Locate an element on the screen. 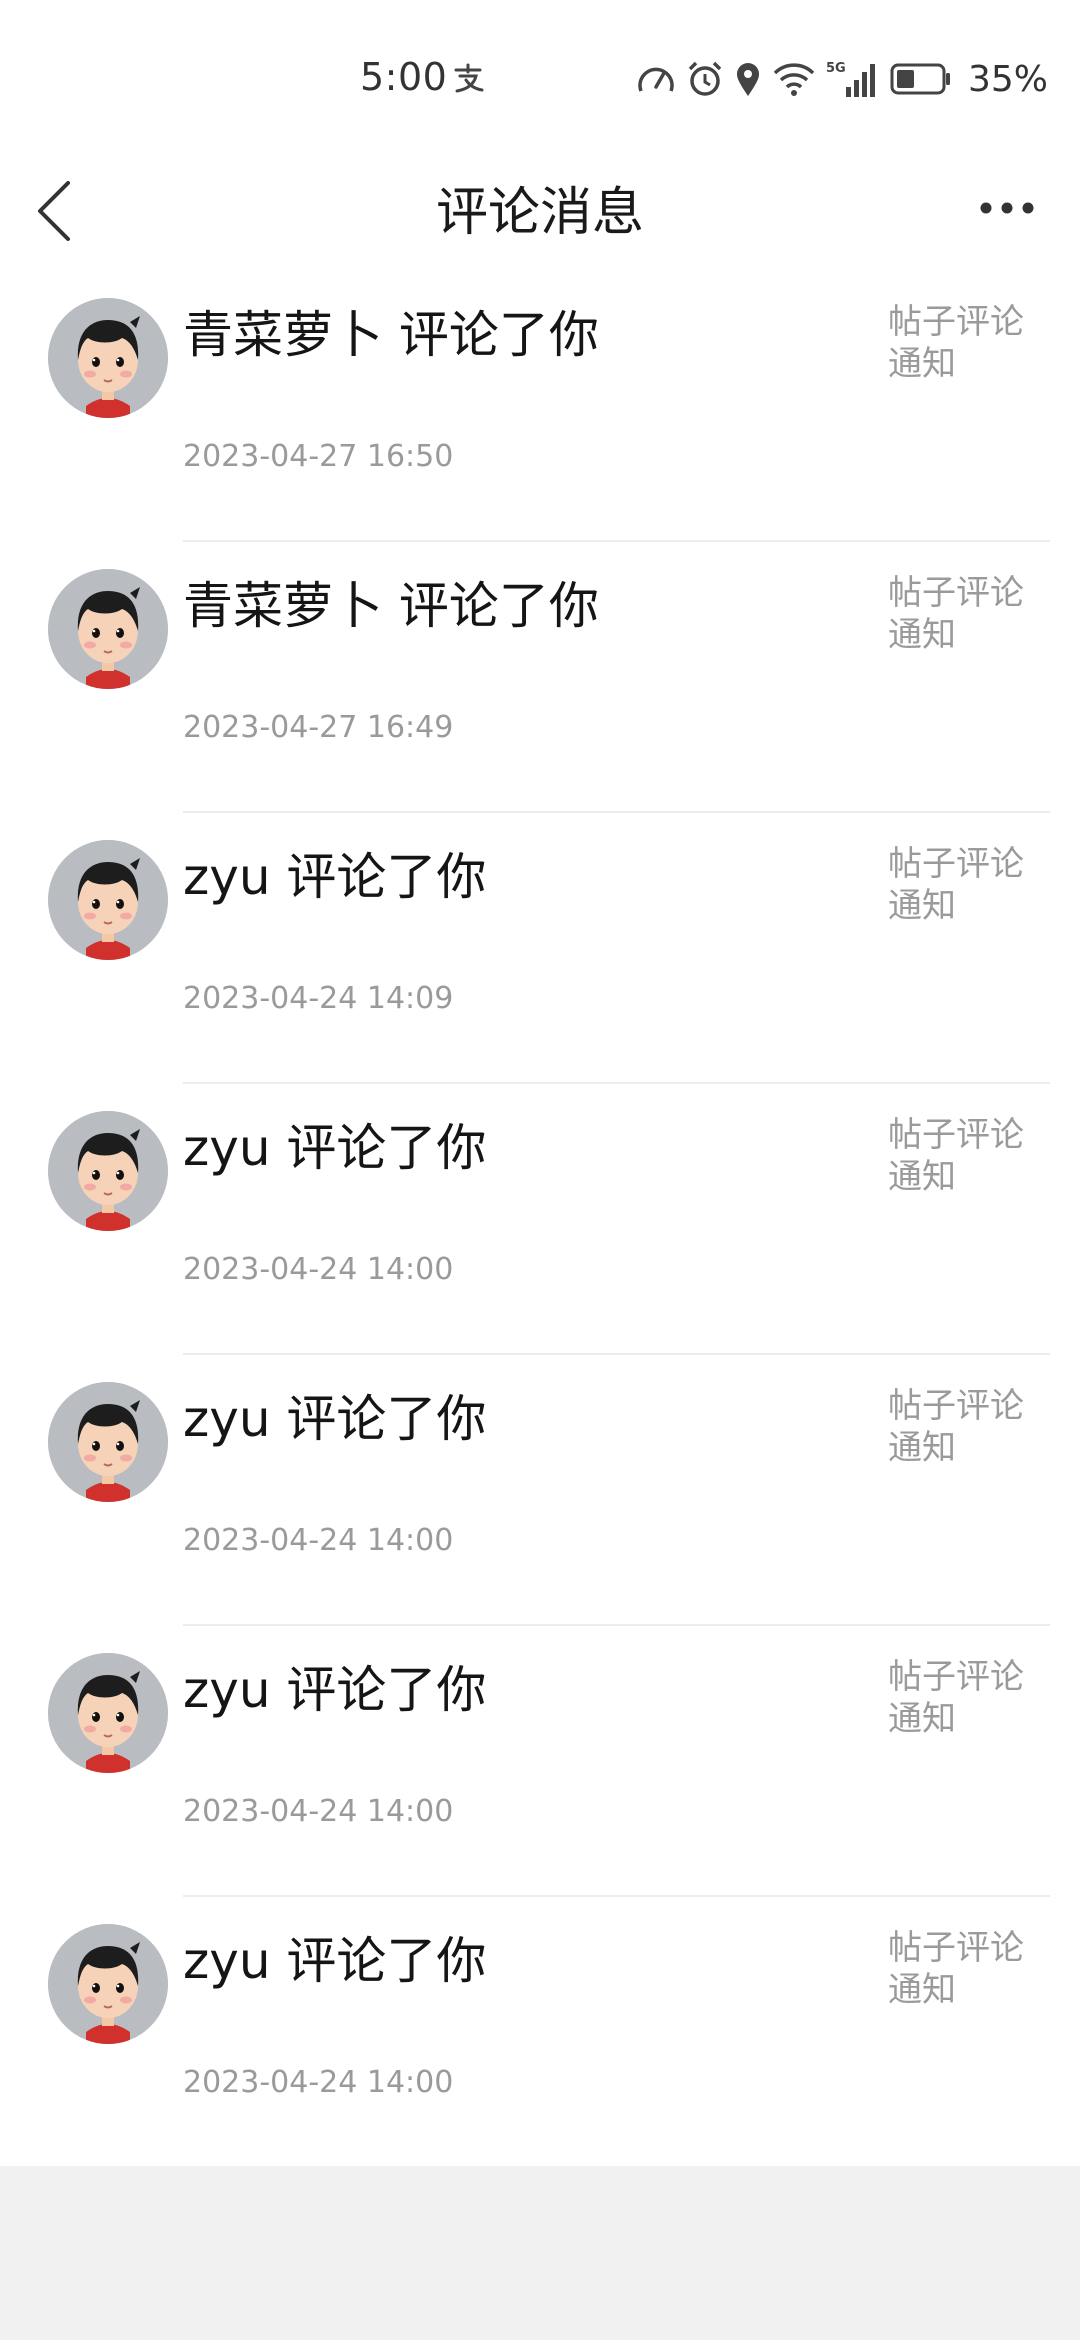  battery-percent: 35% is located at coordinates (1008, 79).